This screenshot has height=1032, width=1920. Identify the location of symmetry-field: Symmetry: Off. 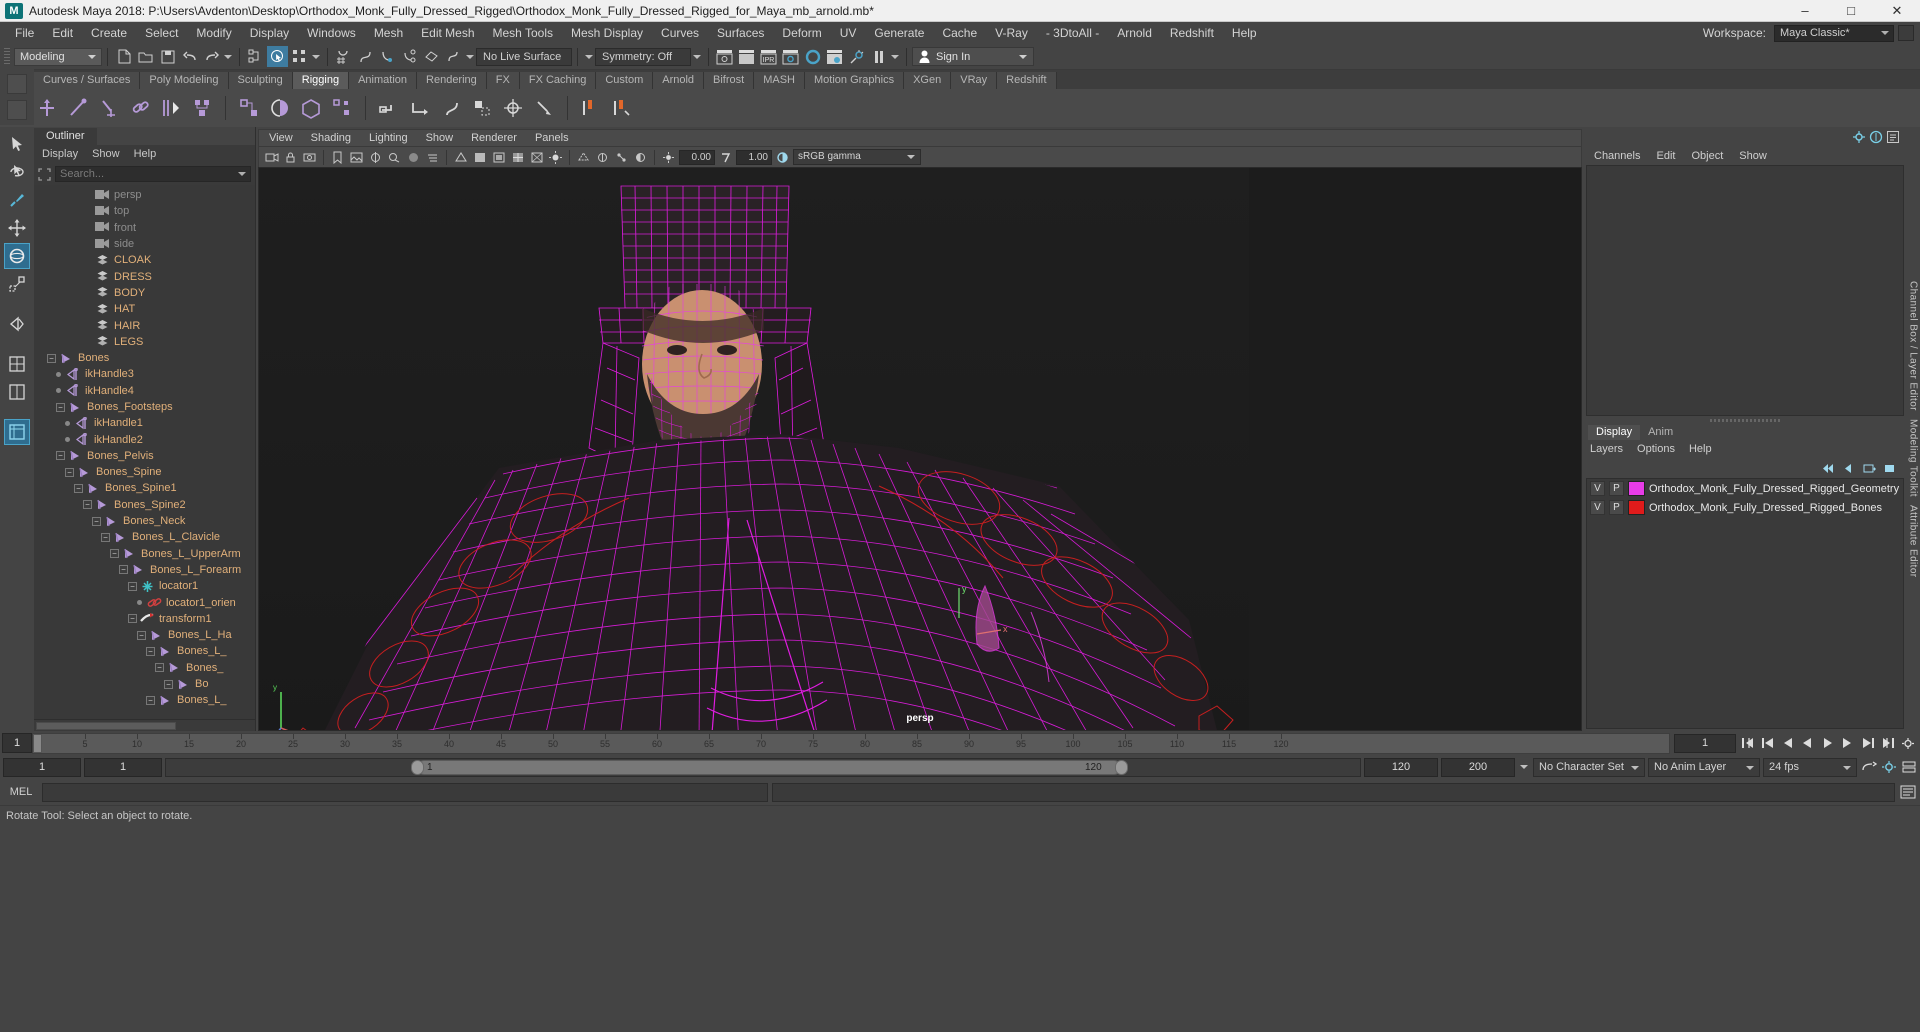
(643, 56).